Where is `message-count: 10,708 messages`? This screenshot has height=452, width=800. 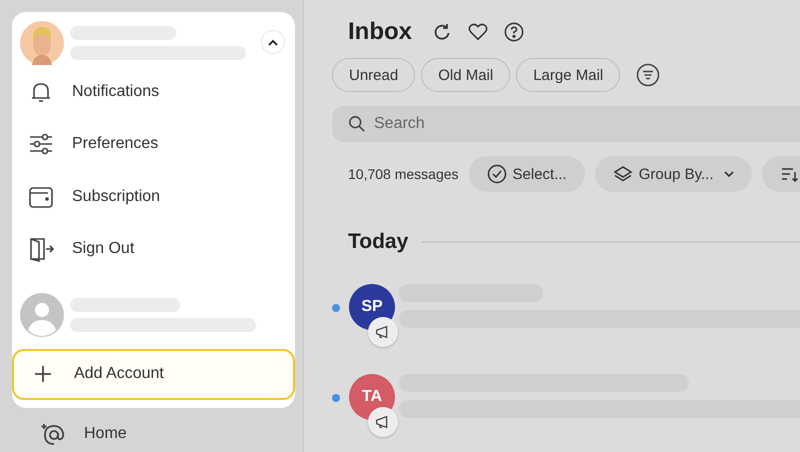 message-count: 10,708 messages is located at coordinates (403, 174).